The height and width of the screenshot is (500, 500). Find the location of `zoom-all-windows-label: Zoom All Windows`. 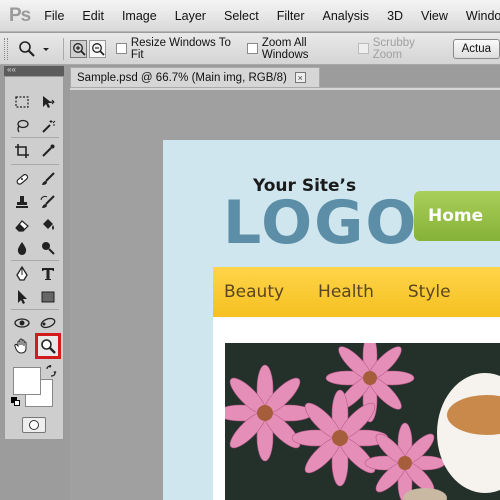

zoom-all-windows-label: Zoom All Windows is located at coordinates (285, 48).